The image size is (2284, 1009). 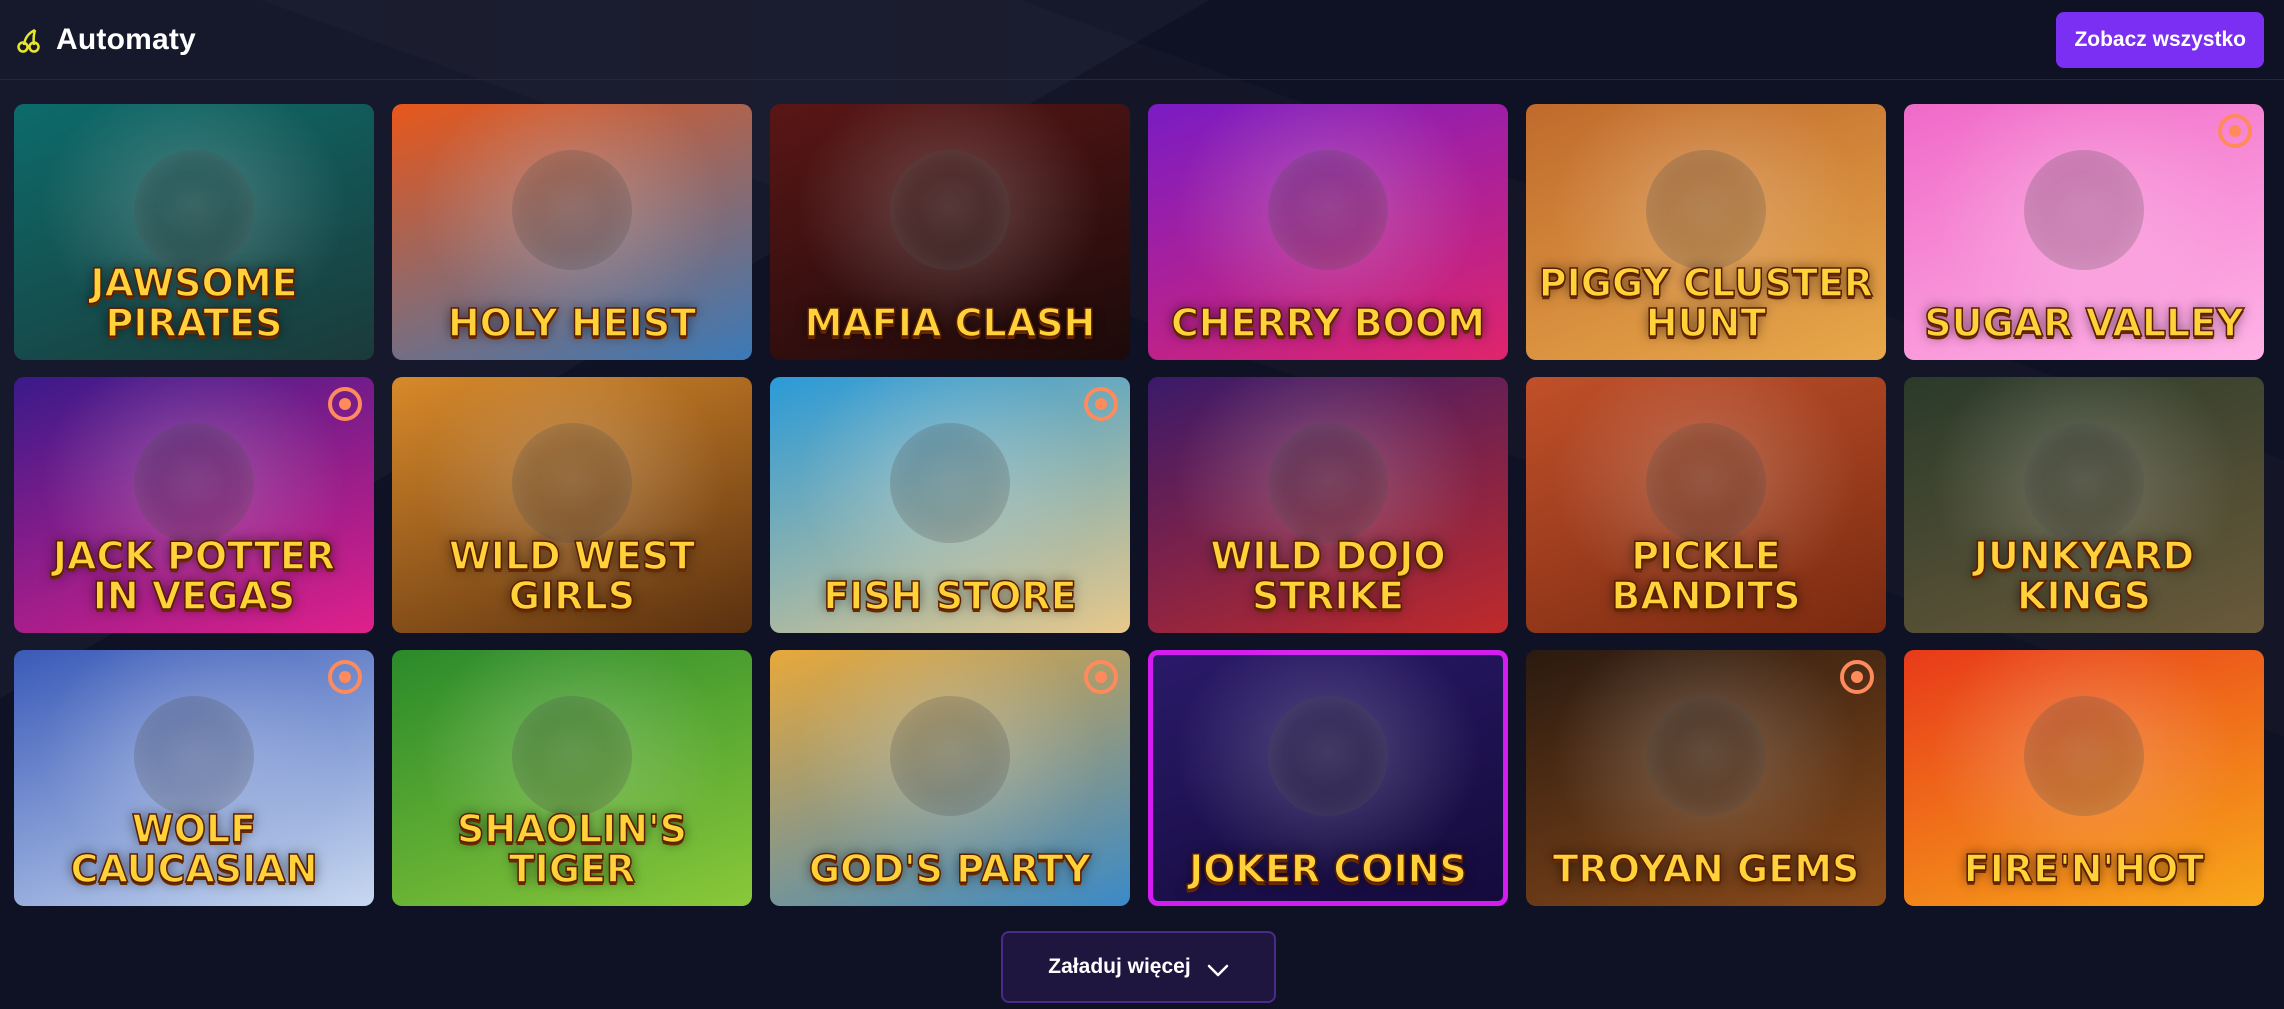 What do you see at coordinates (2160, 39) in the screenshot?
I see `see-all-button: Zobacz wszystko` at bounding box center [2160, 39].